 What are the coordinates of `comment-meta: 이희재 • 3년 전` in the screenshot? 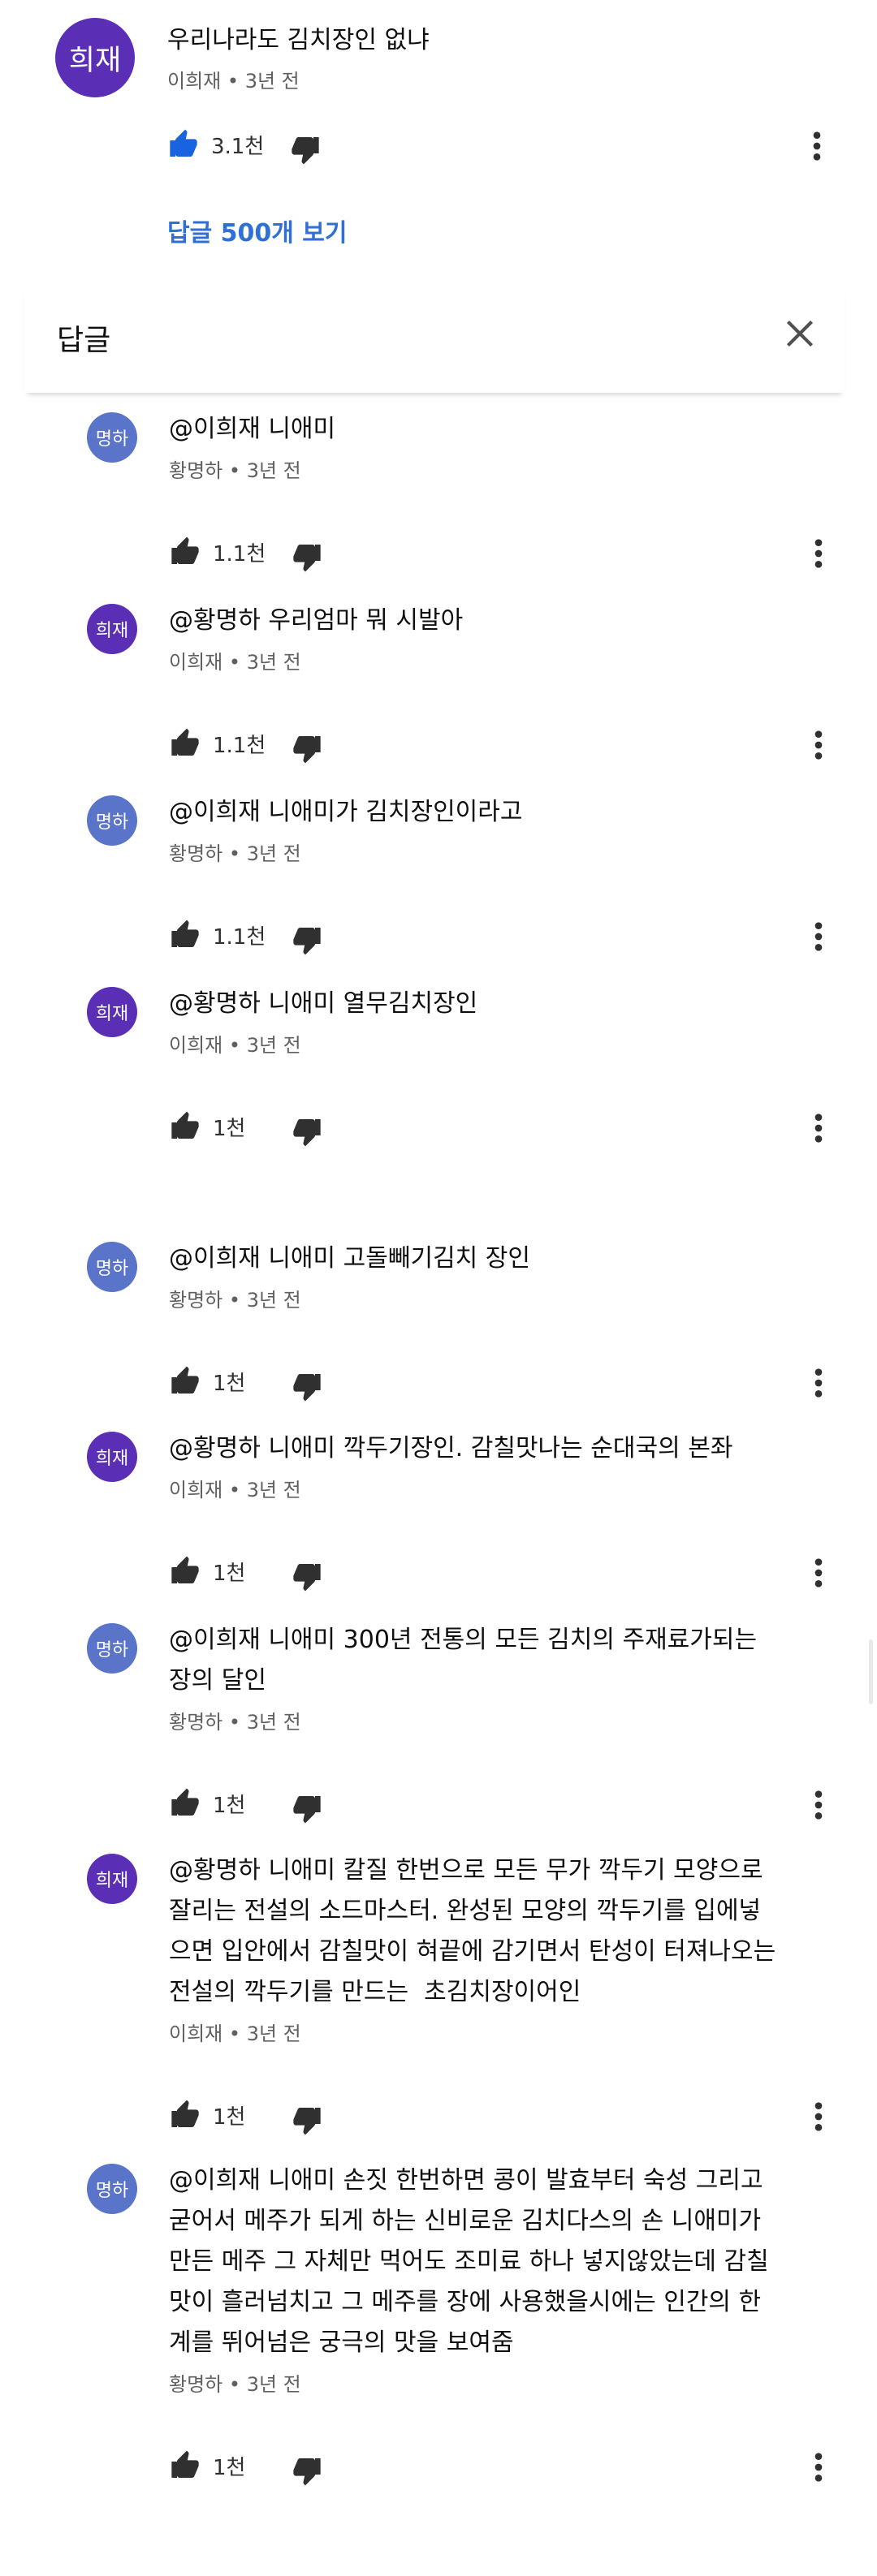 It's located at (233, 79).